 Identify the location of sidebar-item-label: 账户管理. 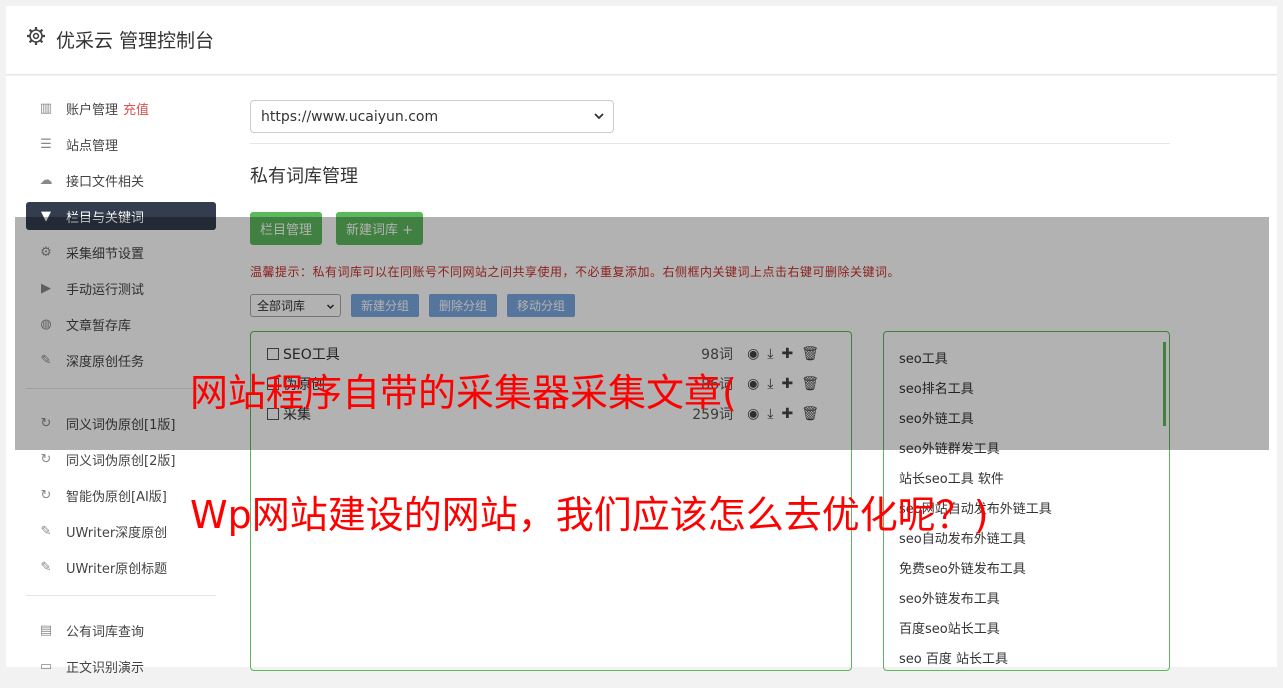
(92, 110).